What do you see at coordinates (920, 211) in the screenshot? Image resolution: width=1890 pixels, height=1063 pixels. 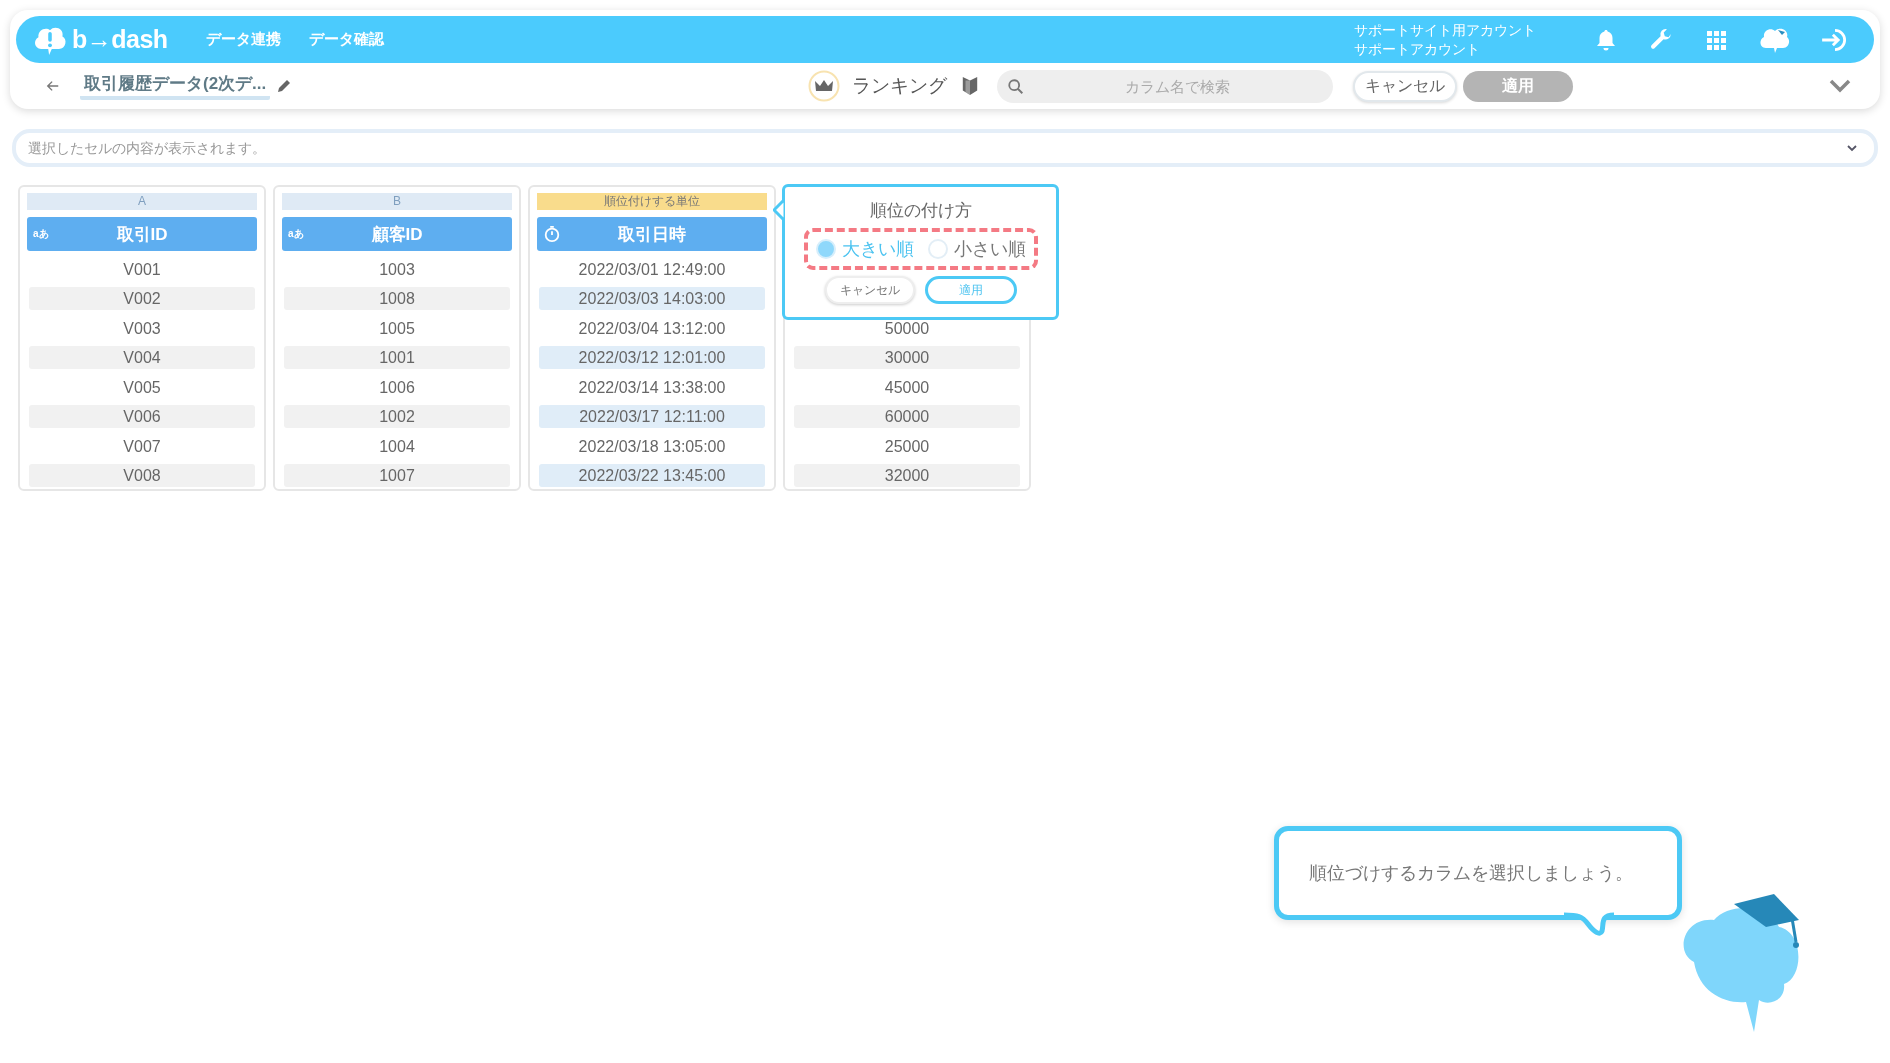 I see `popup-title: 順位の付け方` at bounding box center [920, 211].